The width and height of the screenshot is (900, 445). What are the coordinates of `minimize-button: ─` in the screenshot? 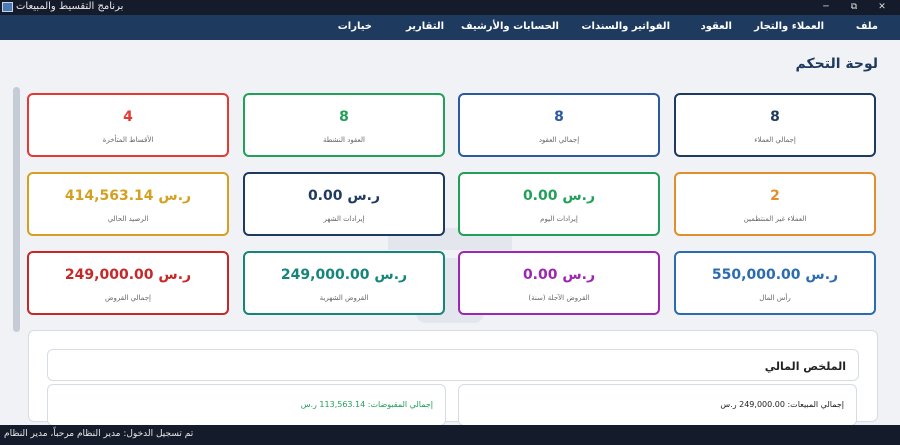 It's located at (826, 7).